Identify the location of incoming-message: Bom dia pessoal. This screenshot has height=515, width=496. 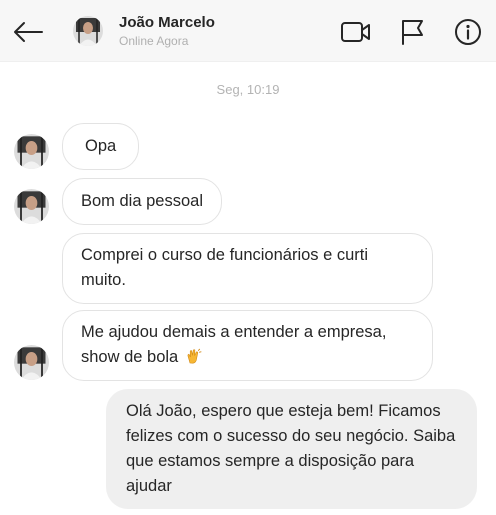
(142, 201).